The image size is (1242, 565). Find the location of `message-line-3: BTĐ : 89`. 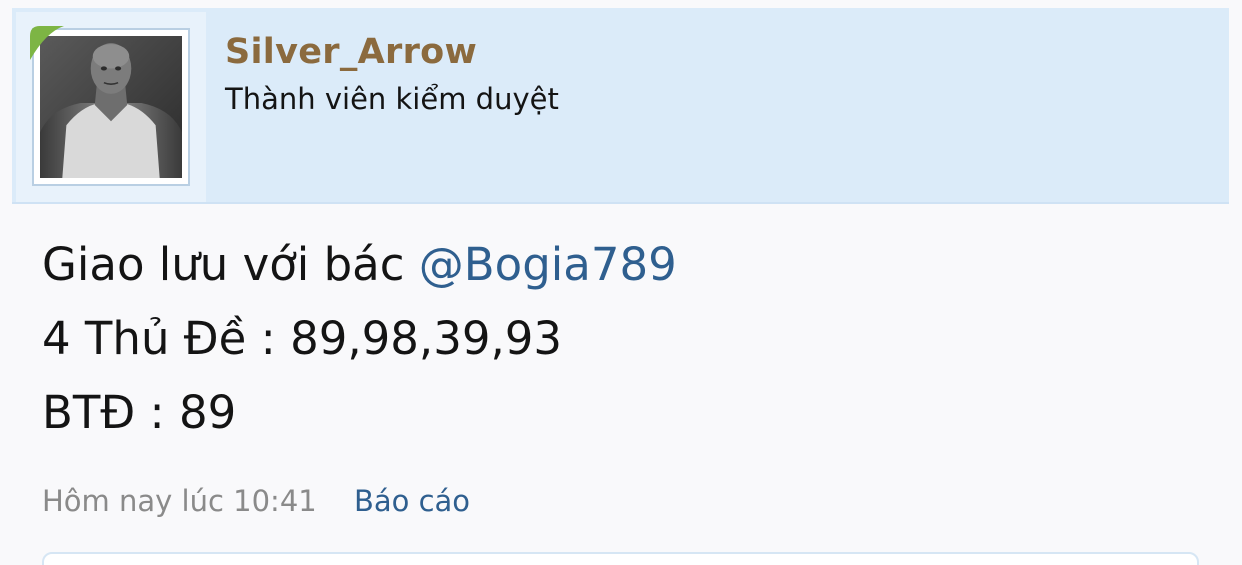

message-line-3: BTĐ : 89 is located at coordinates (139, 412).